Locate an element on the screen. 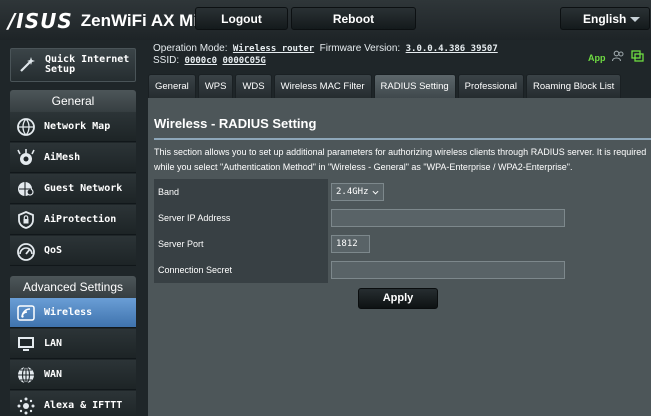 The width and height of the screenshot is (651, 416). model-name: ZenWiFi AX Mini is located at coordinates (147, 20).